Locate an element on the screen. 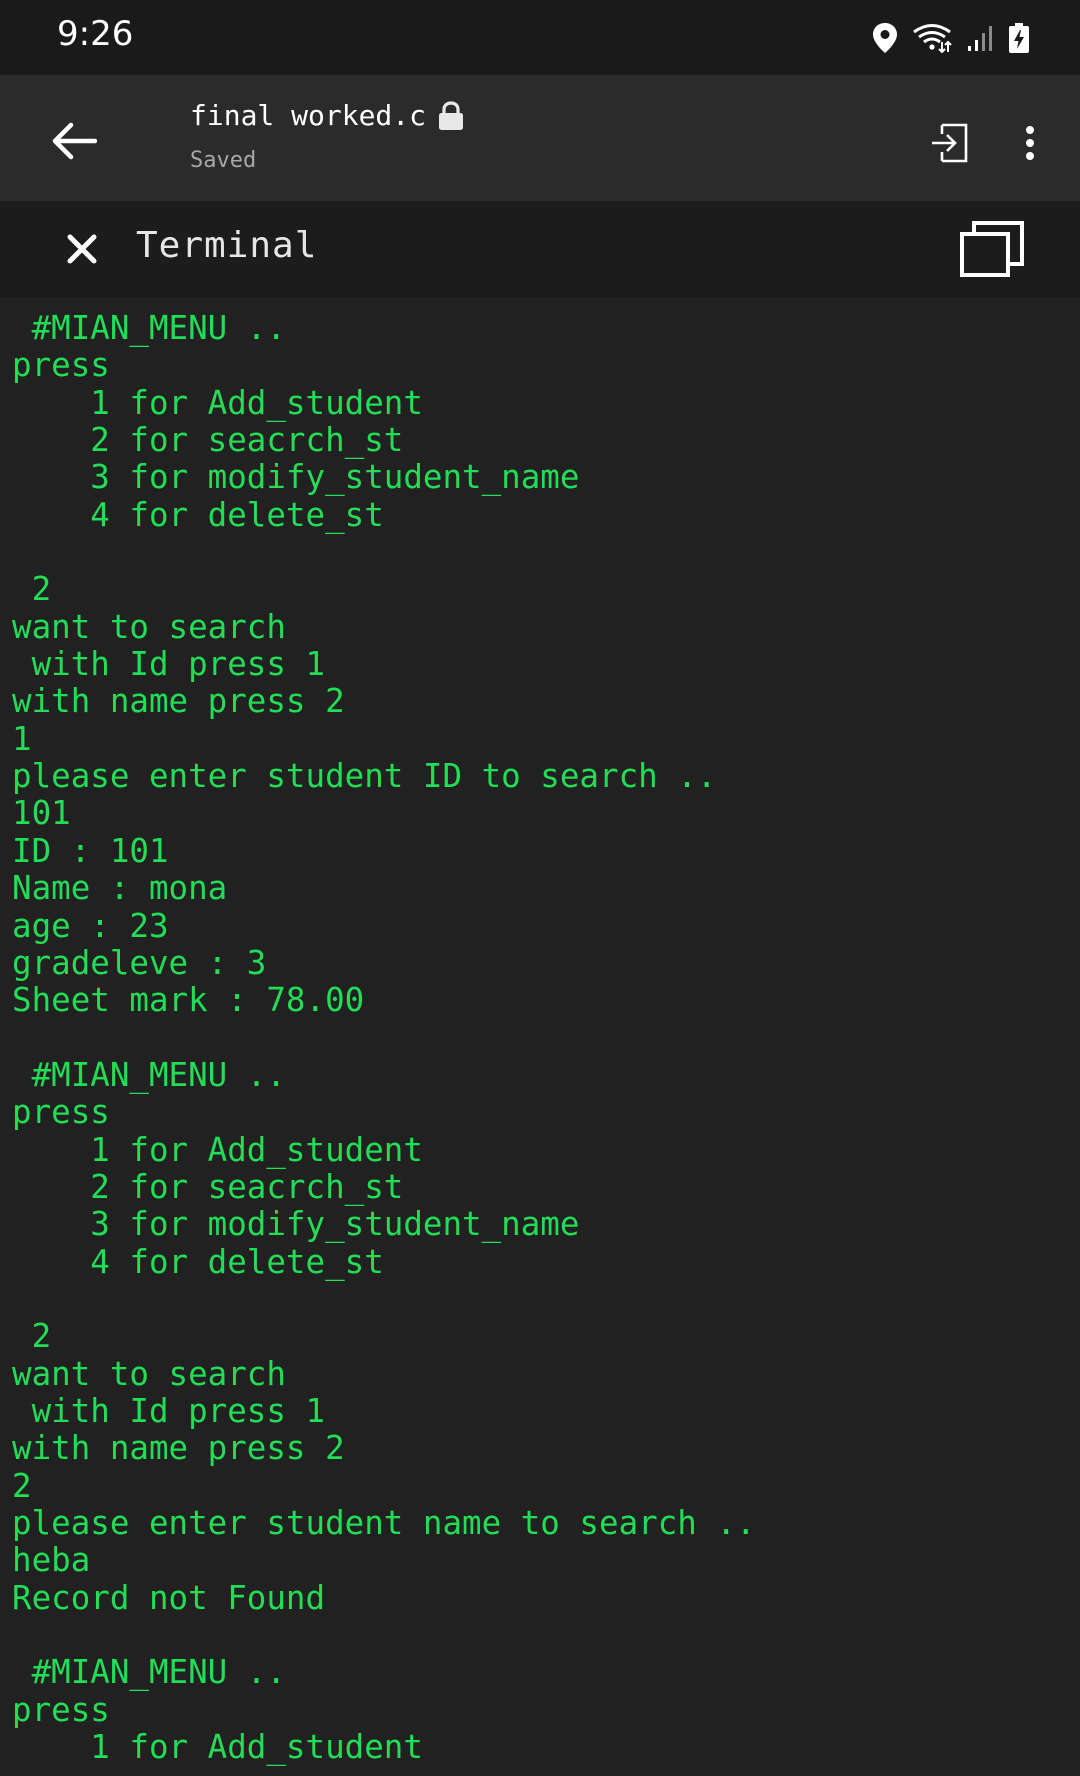  exit-button is located at coordinates (950, 143).